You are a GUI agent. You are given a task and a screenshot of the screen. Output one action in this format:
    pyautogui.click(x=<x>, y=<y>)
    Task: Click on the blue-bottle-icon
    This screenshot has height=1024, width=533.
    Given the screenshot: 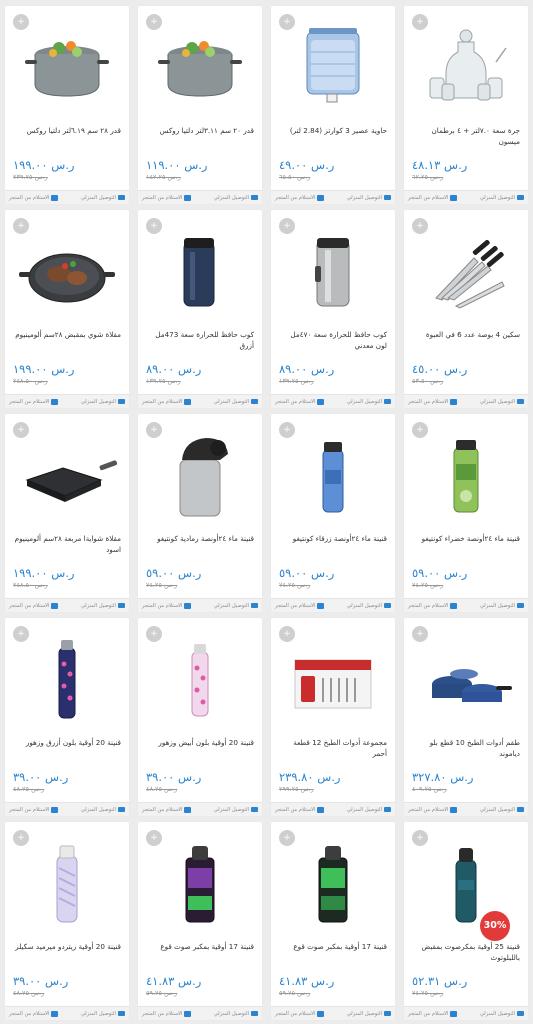 What is the action you would take?
    pyautogui.click(x=333, y=476)
    